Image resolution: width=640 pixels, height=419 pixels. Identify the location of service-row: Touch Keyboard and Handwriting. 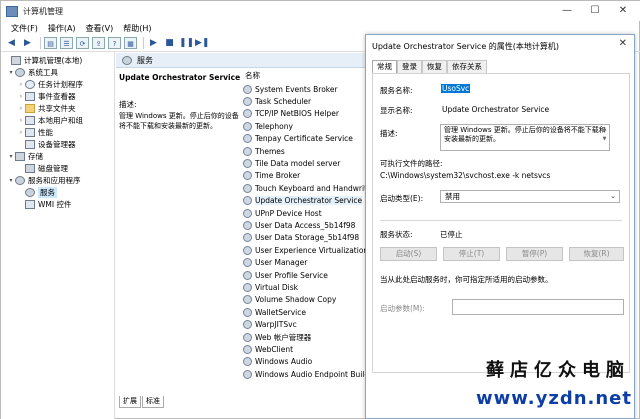
(304, 188).